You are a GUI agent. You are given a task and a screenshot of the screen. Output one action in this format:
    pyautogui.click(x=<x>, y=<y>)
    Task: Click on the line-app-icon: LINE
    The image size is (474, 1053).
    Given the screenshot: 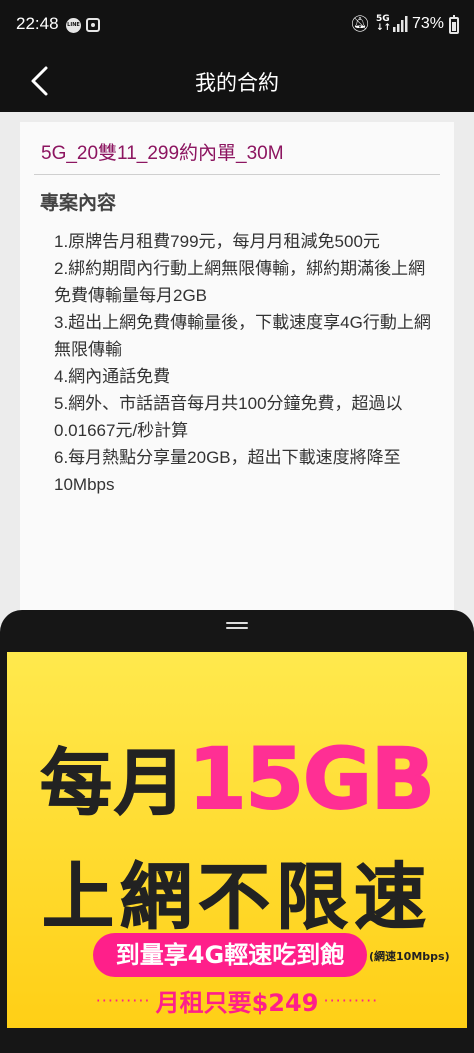 What is the action you would take?
    pyautogui.click(x=73, y=25)
    